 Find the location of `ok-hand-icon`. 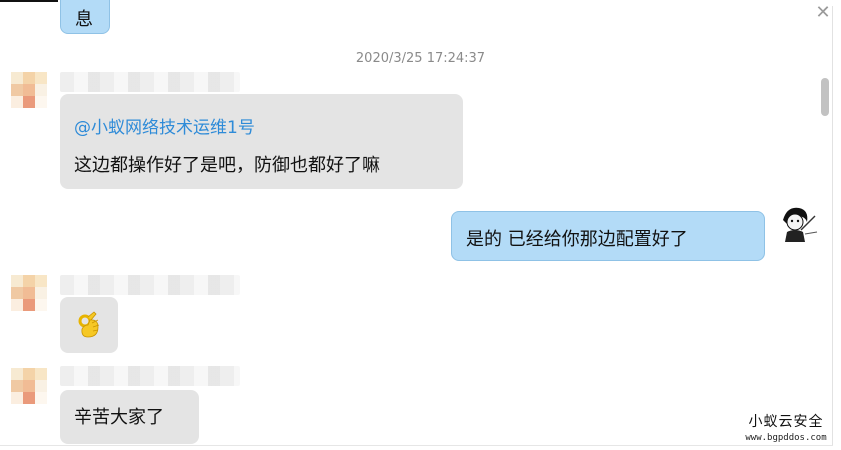

ok-hand-icon is located at coordinates (89, 324).